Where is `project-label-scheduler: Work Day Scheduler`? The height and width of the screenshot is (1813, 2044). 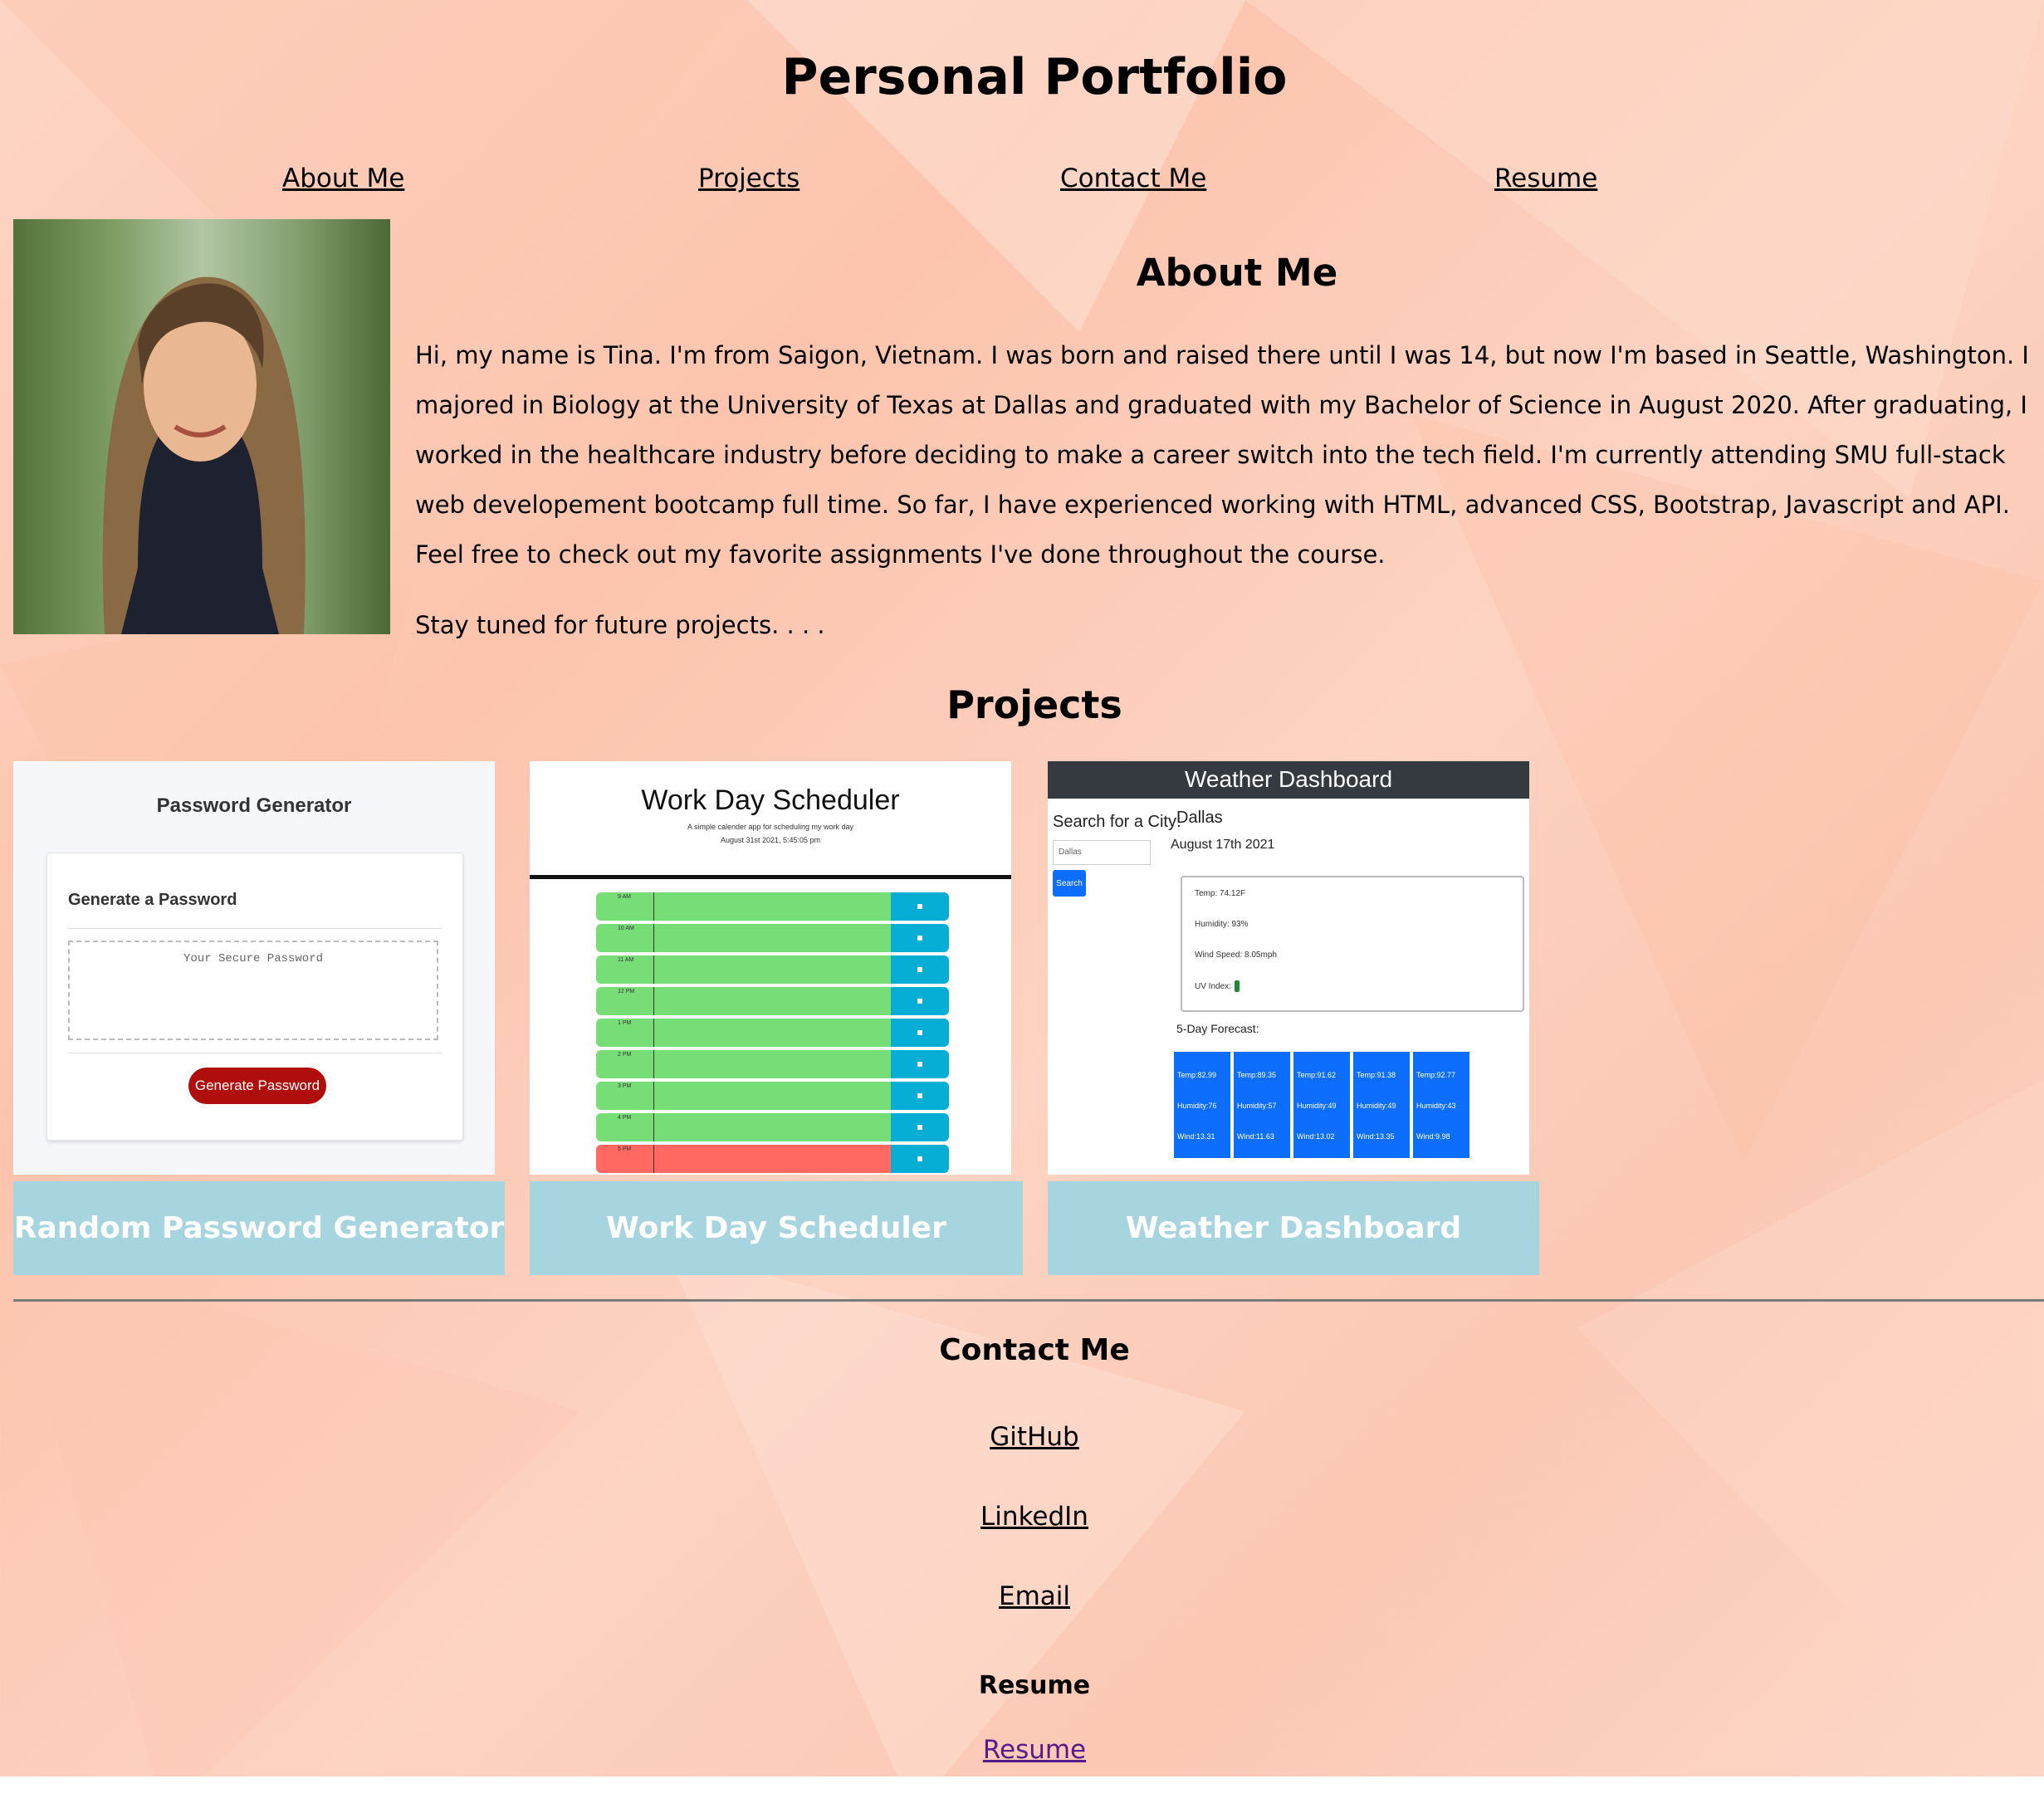 project-label-scheduler: Work Day Scheduler is located at coordinates (776, 1228).